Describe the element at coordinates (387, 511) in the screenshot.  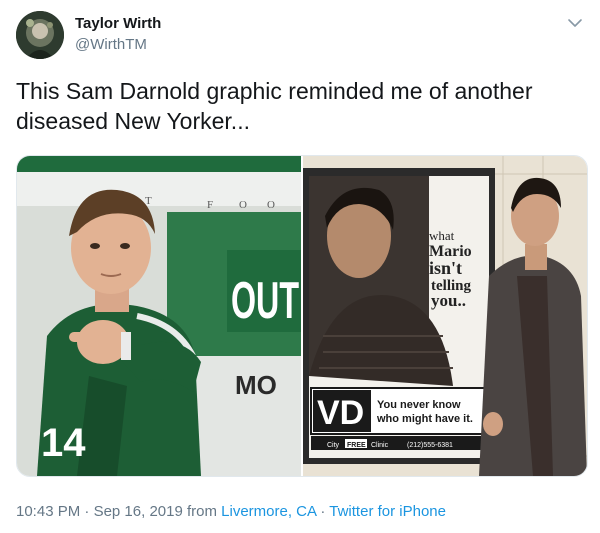
I see `source-link: Twitter for iPhone` at that location.